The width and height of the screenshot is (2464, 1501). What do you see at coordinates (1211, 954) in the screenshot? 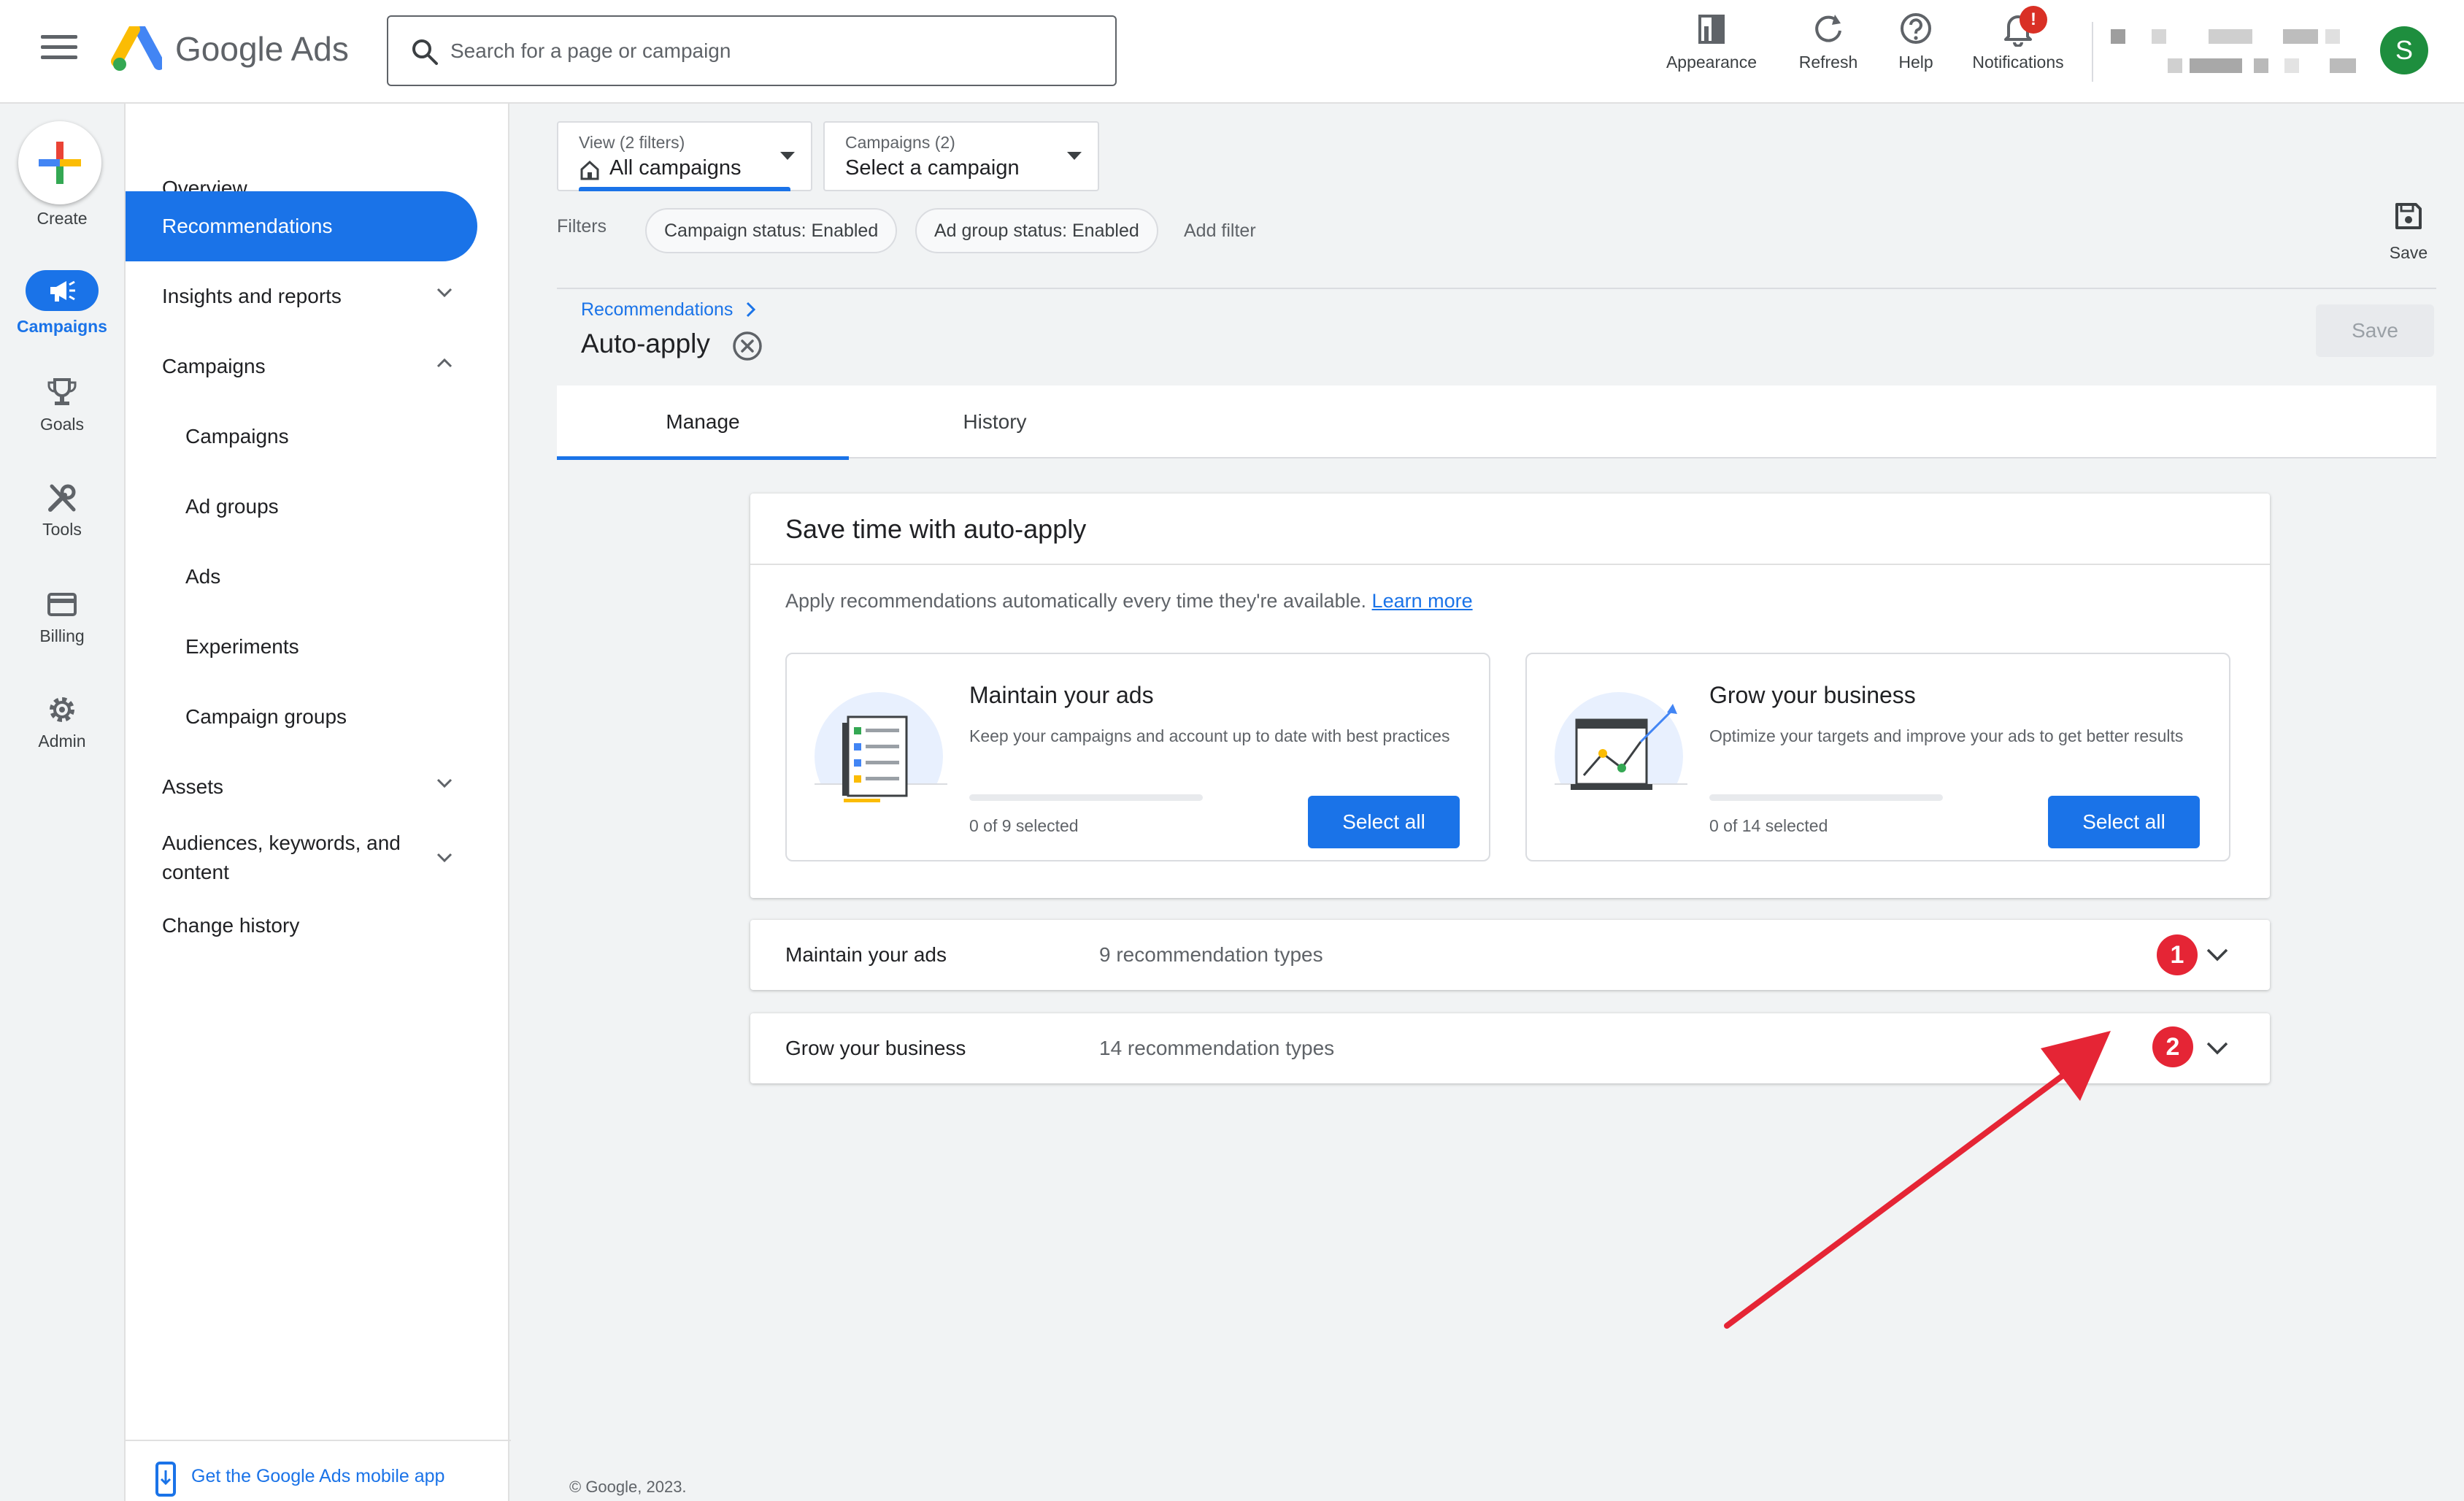
I see `section-count: 9 recommendation types` at bounding box center [1211, 954].